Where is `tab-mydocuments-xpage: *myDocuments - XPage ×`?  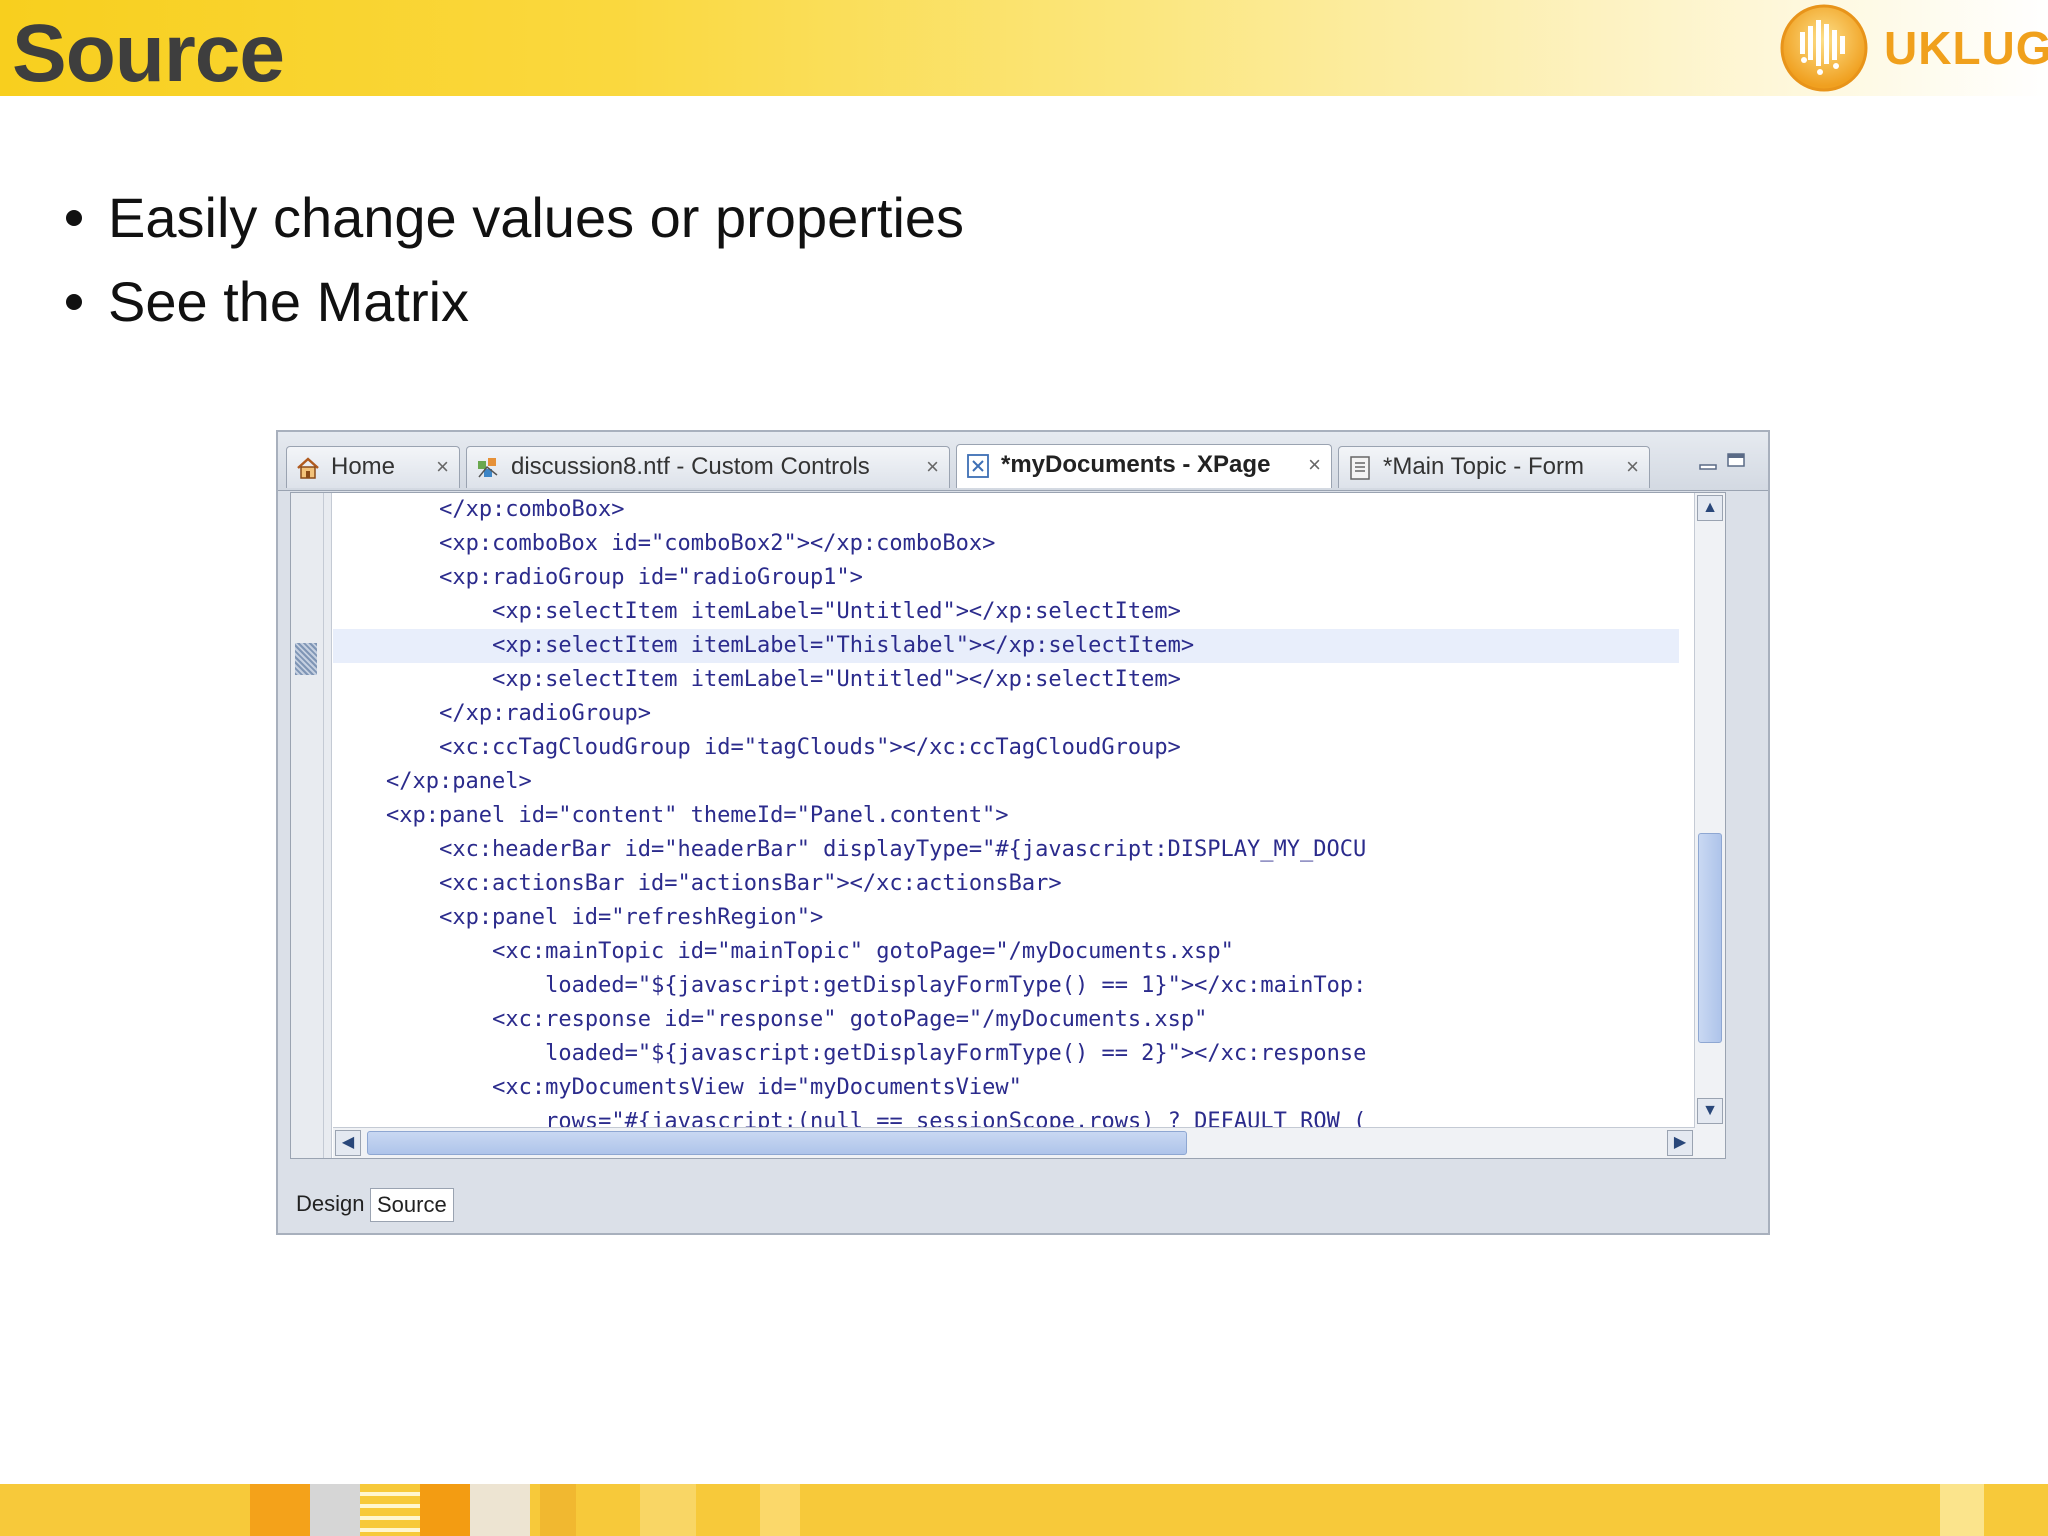
tab-mydocuments-xpage: *myDocuments - XPage × is located at coordinates (1144, 466).